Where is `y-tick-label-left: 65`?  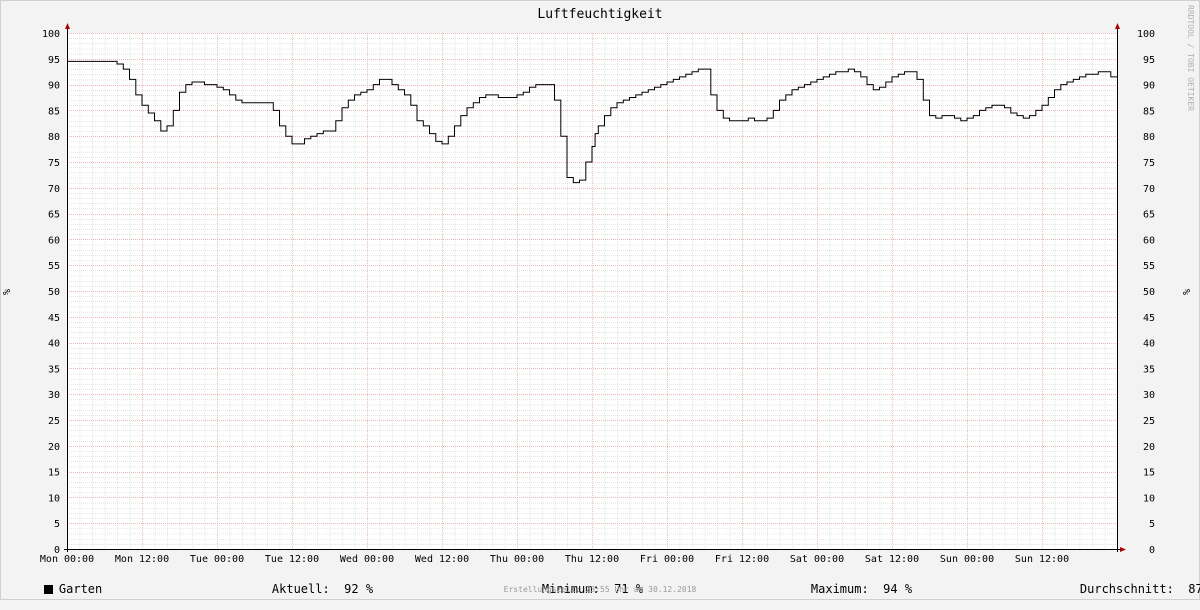 y-tick-label-left: 65 is located at coordinates (54, 215).